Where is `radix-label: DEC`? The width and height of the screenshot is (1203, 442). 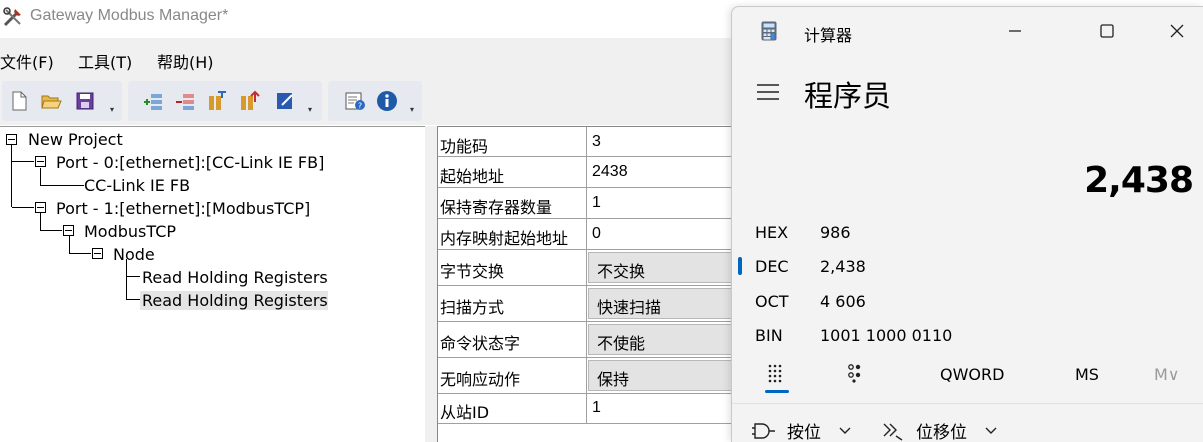
radix-label: DEC is located at coordinates (772, 266).